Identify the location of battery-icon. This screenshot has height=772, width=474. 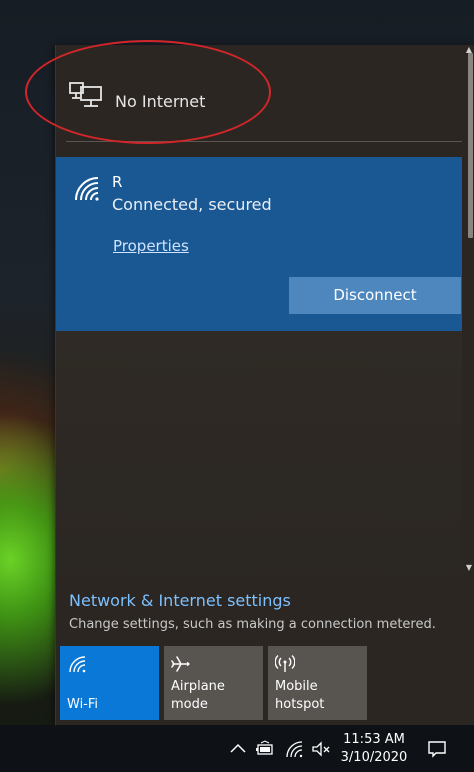
(265, 749).